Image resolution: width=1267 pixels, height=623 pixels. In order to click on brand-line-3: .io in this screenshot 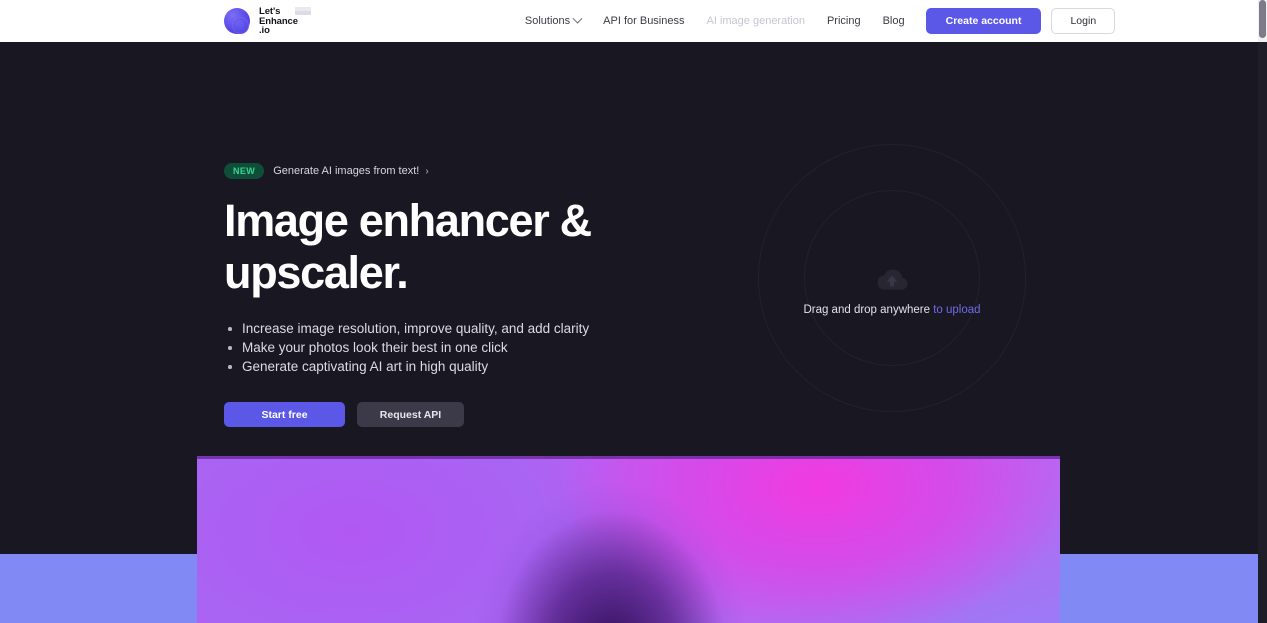, I will do `click(264, 31)`.